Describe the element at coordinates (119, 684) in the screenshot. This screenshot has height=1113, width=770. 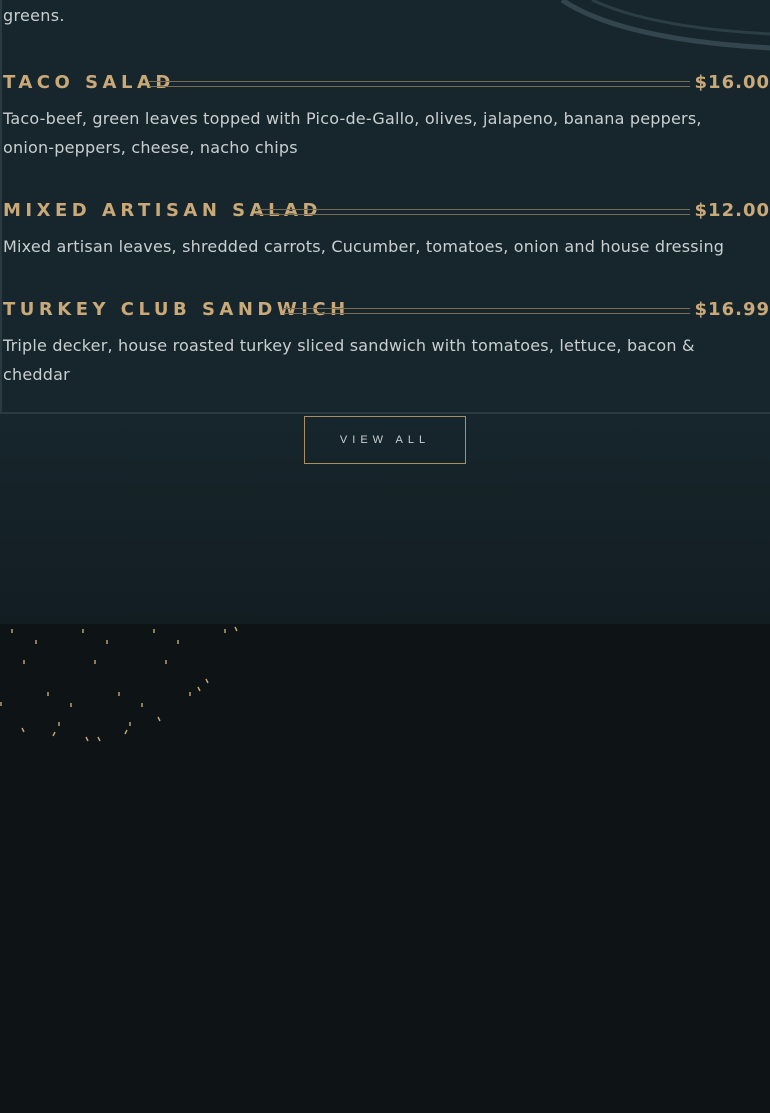
I see `decorative-dot-pattern` at that location.